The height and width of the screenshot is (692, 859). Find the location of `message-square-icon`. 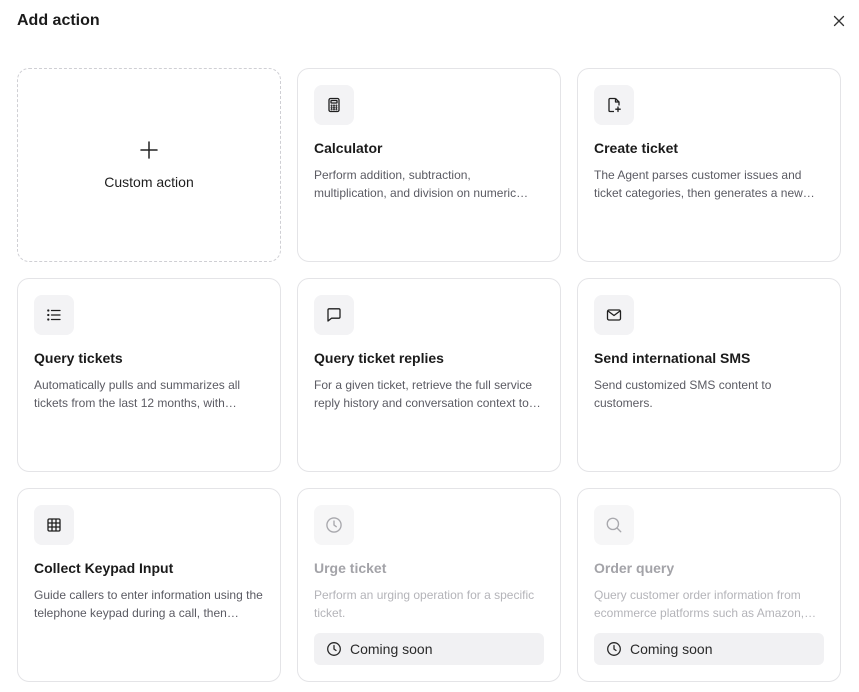

message-square-icon is located at coordinates (334, 315).